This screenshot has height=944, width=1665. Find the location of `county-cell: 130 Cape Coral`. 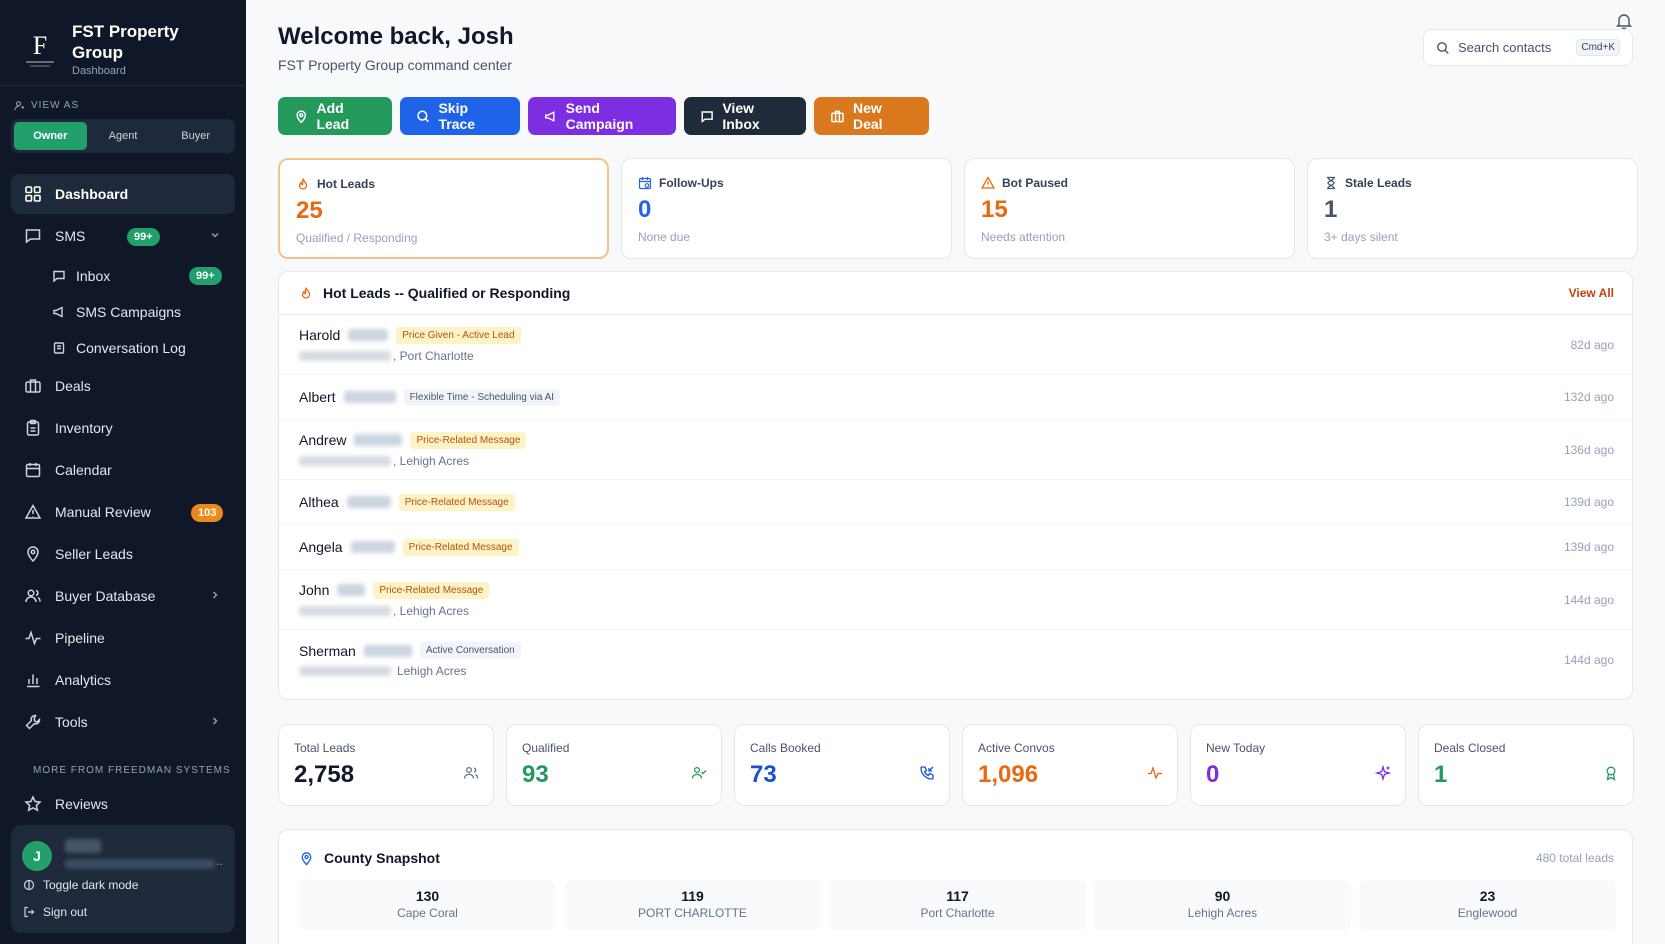

county-cell: 130 Cape Coral is located at coordinates (427, 905).